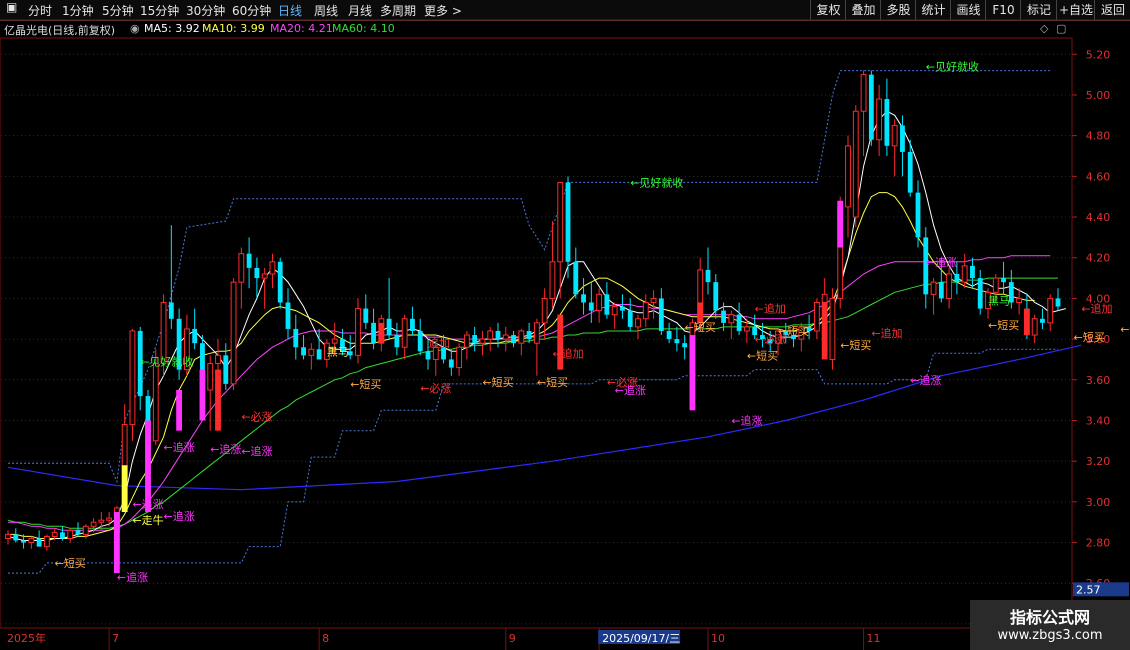  I want to click on x-tick-label: 2025年, so click(26, 638).